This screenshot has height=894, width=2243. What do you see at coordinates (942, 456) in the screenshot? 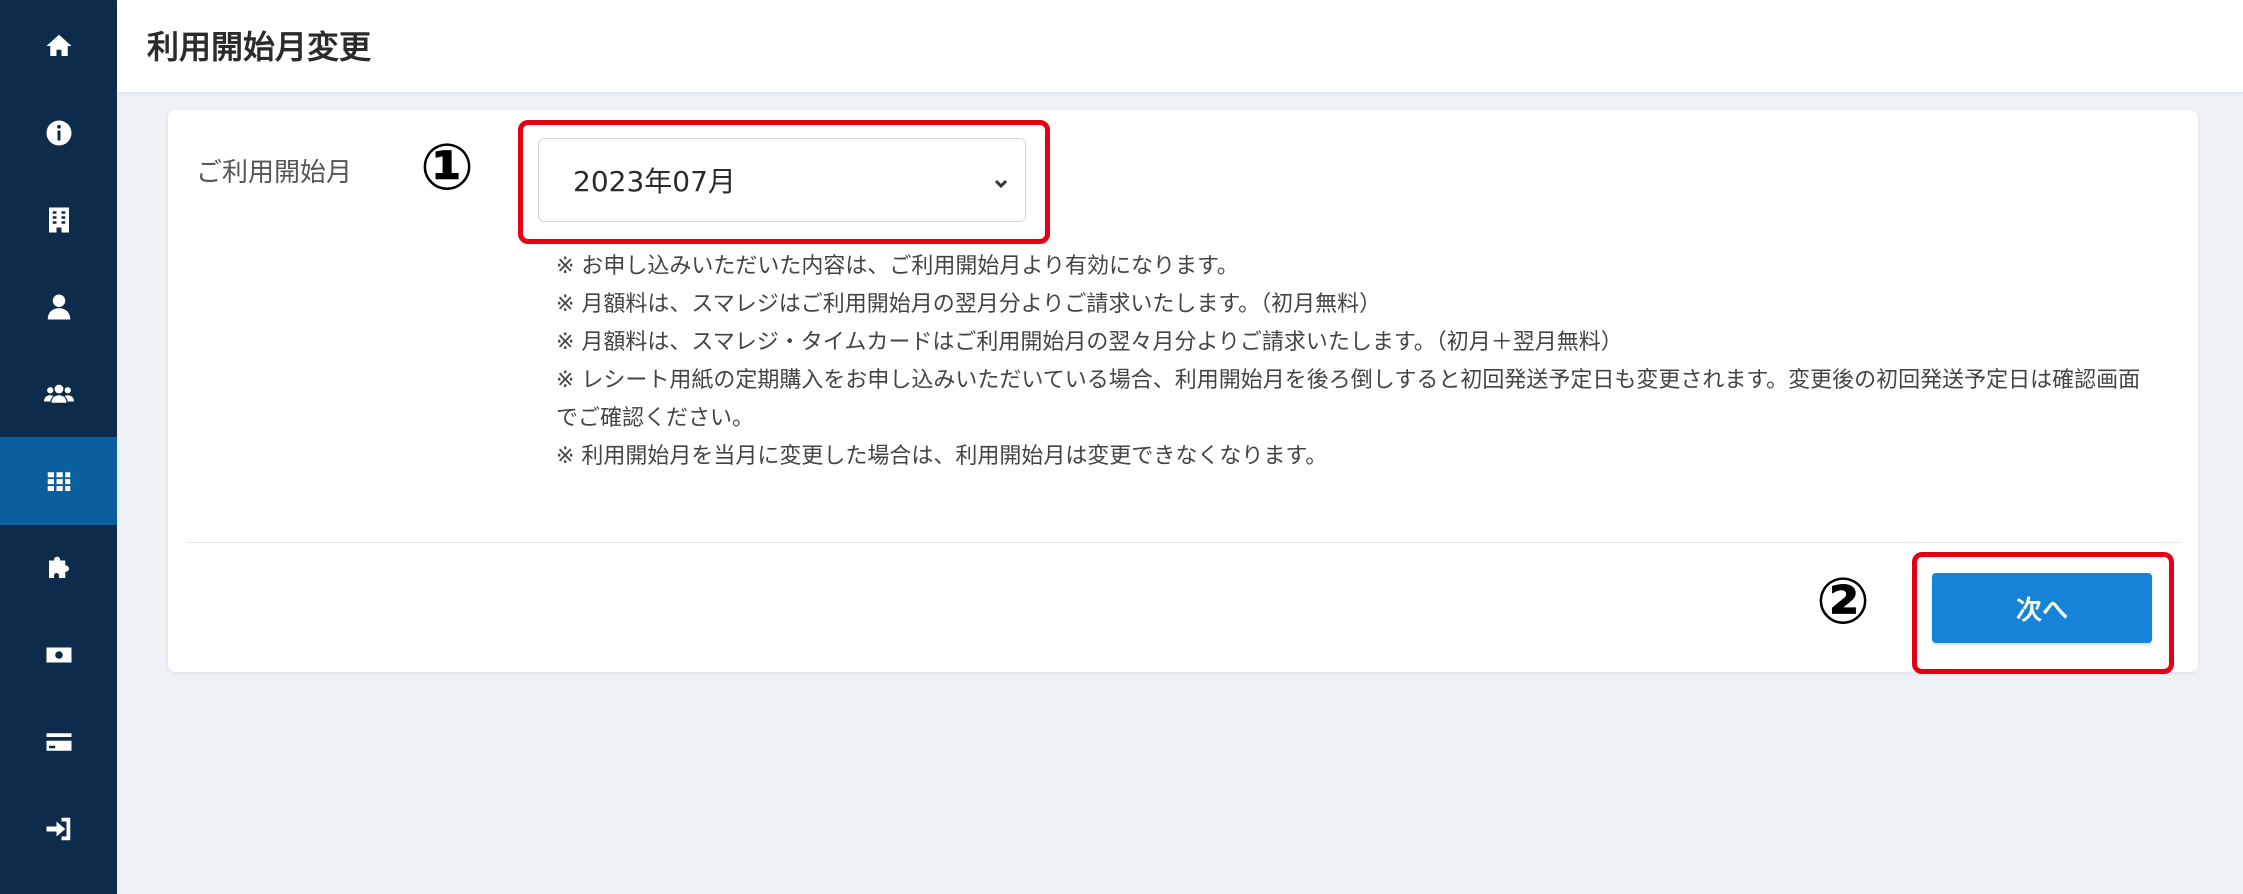
I see `note-item: ※ 利用開始月を当月に変更した場合は、利用開始月は変更できなくなります。` at bounding box center [942, 456].